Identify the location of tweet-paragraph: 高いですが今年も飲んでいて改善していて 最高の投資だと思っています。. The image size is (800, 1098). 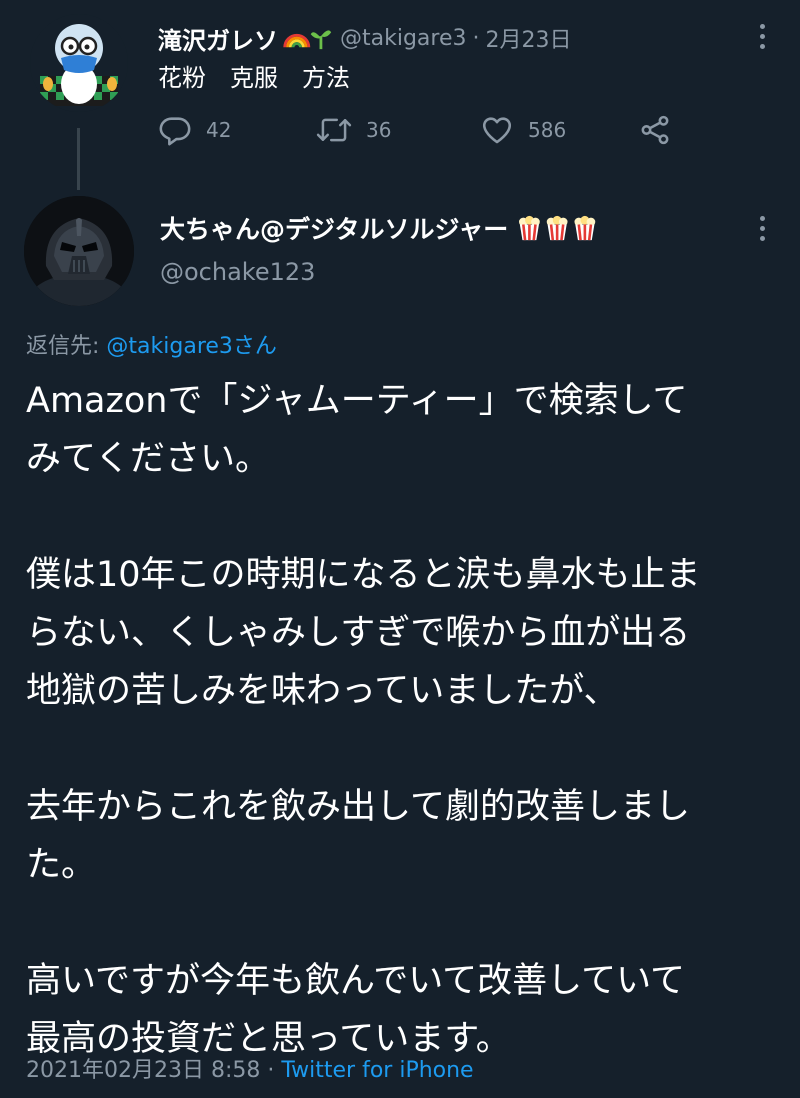
(356, 1010).